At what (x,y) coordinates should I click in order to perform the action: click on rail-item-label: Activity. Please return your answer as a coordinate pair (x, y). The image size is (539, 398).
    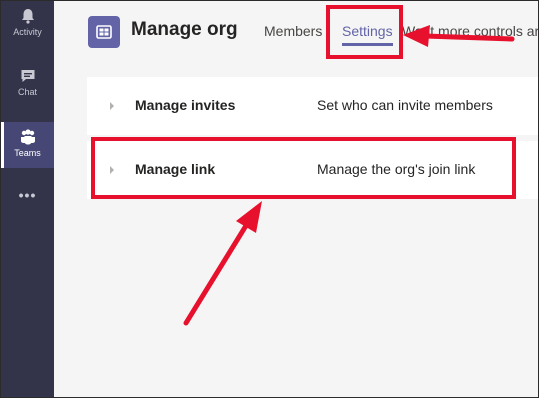
    Looking at the image, I should click on (27, 32).